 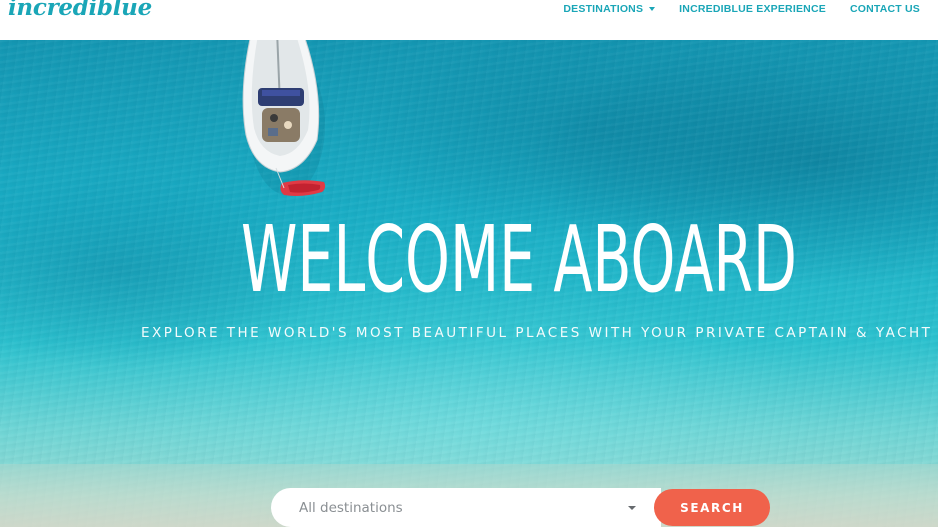 I want to click on nav-item-contact-us: CONTACT US, so click(x=885, y=9).